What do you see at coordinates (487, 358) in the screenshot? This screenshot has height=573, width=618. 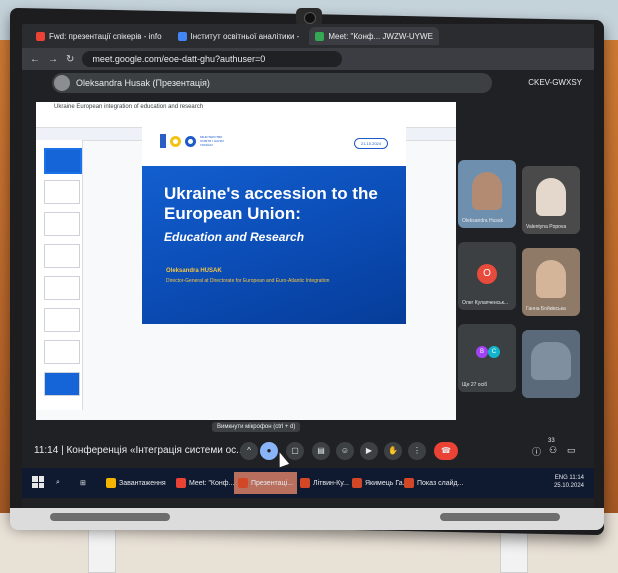 I see `more-participants-tile: В С Ще 27 осіб` at bounding box center [487, 358].